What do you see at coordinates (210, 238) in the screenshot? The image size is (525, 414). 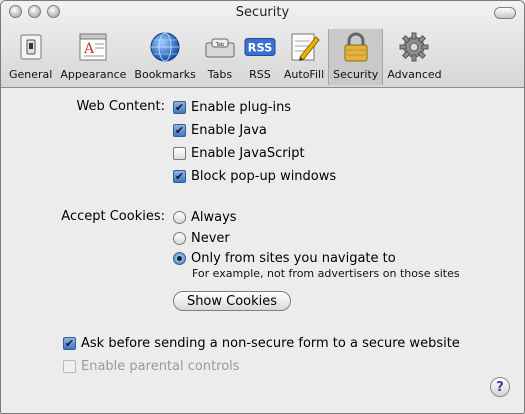 I see `cookies-never-label: Never` at bounding box center [210, 238].